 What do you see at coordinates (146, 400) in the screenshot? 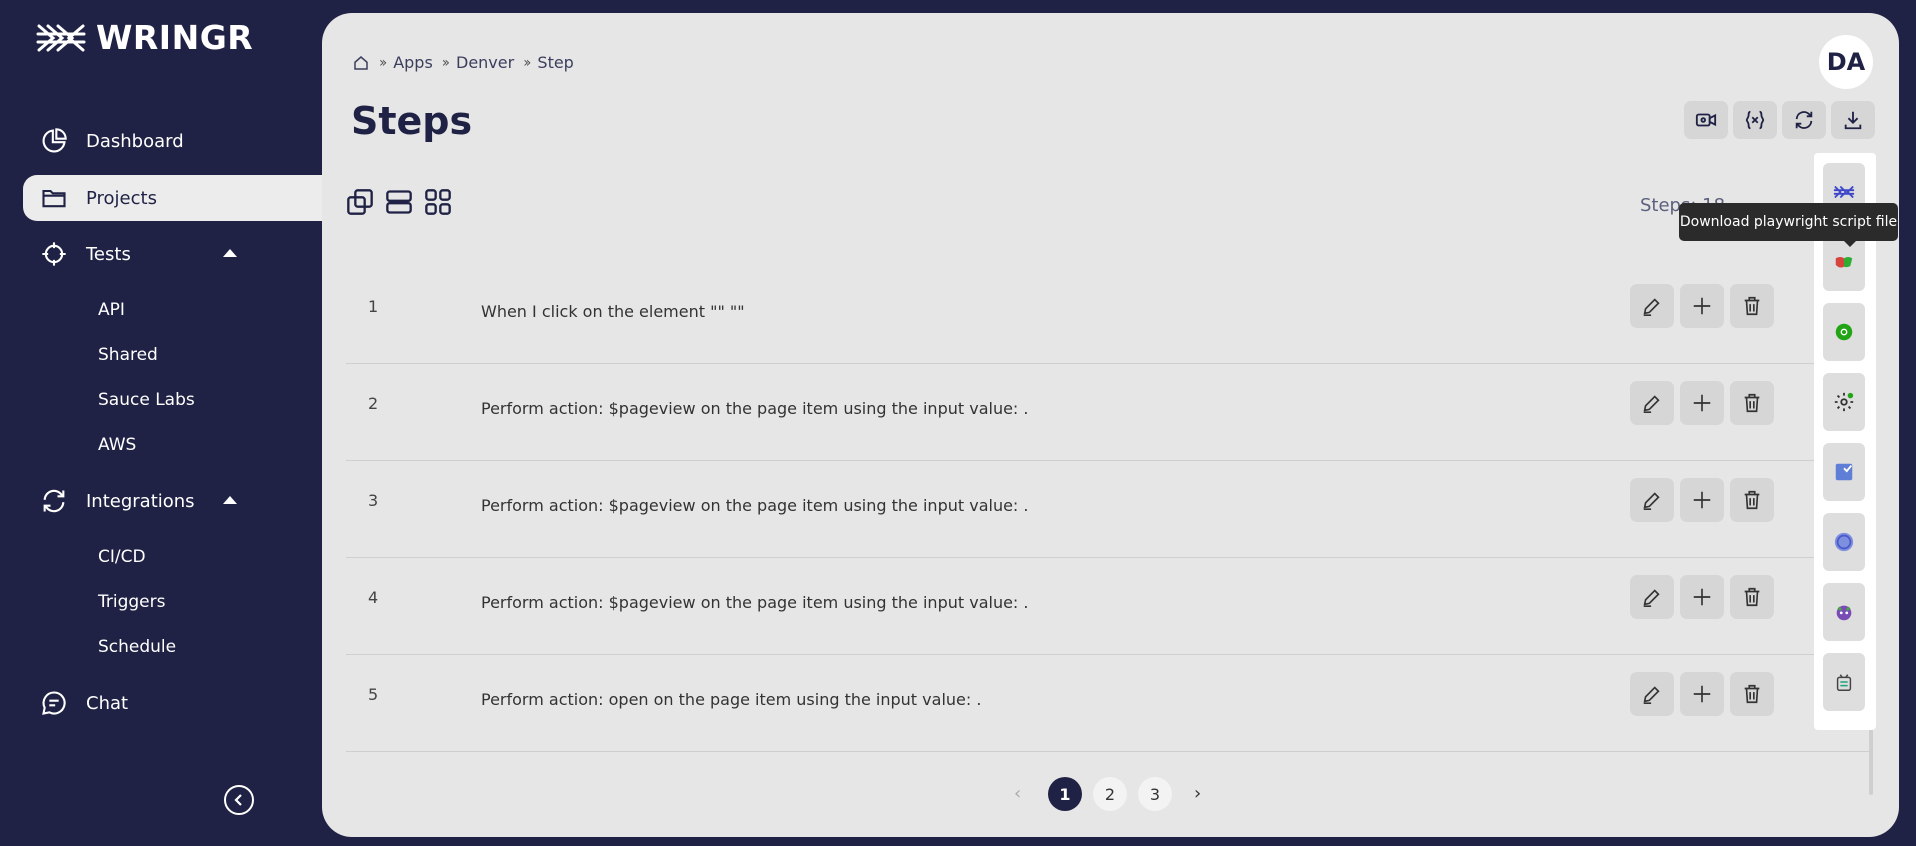
I see `sidebar-subitem-sauce-labs: Sauce Labs` at bounding box center [146, 400].